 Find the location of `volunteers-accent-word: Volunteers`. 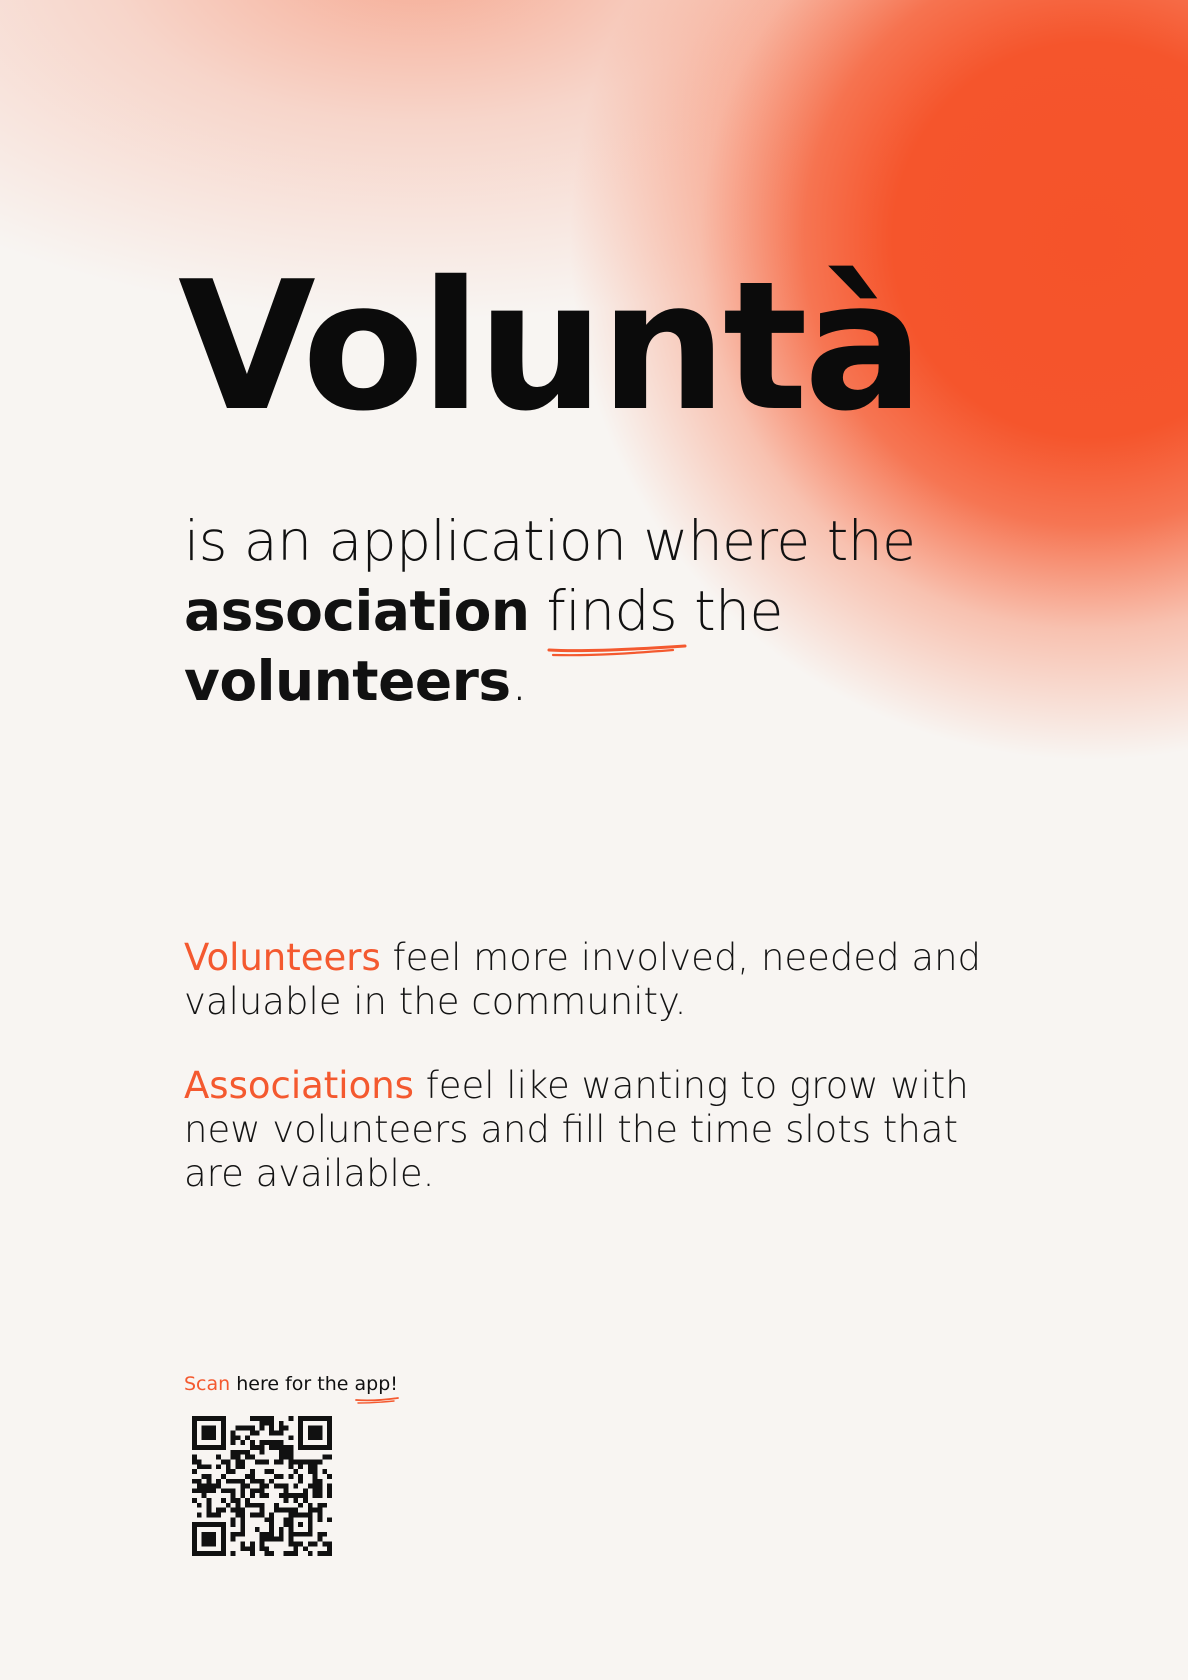

volunteers-accent-word: Volunteers is located at coordinates (282, 957).